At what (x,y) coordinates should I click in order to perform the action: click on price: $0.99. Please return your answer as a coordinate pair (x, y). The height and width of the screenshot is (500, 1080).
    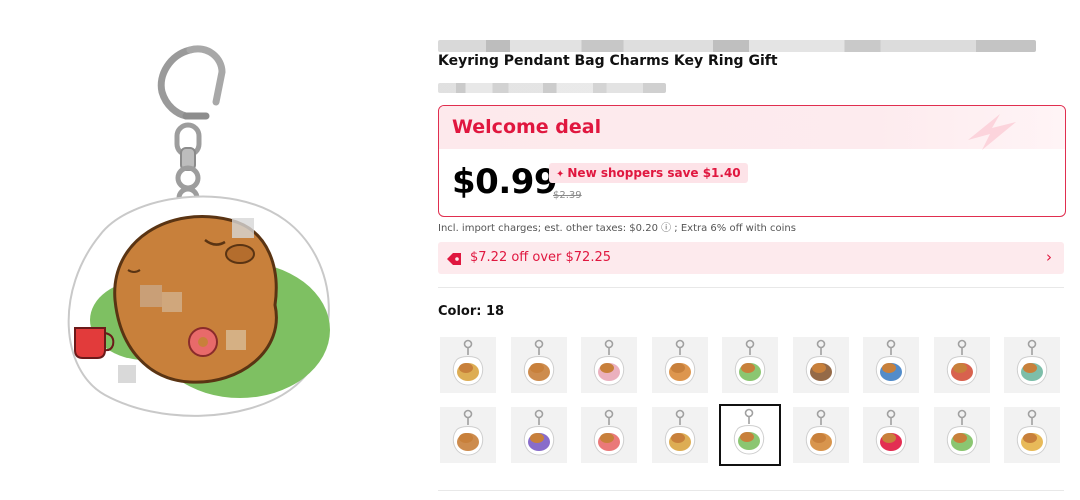
    Looking at the image, I should click on (505, 182).